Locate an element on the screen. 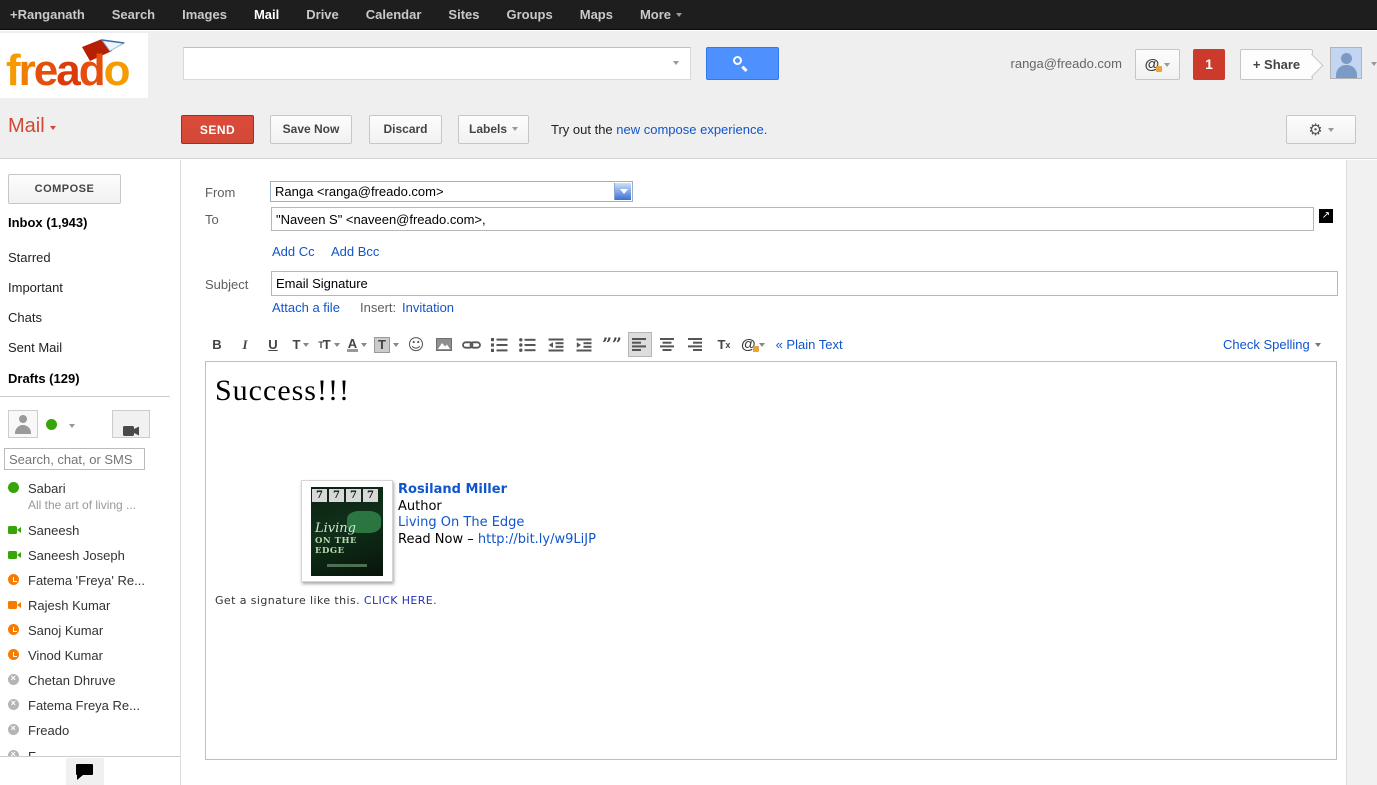 This screenshot has height=785, width=1377. avatar is located at coordinates (1346, 63).